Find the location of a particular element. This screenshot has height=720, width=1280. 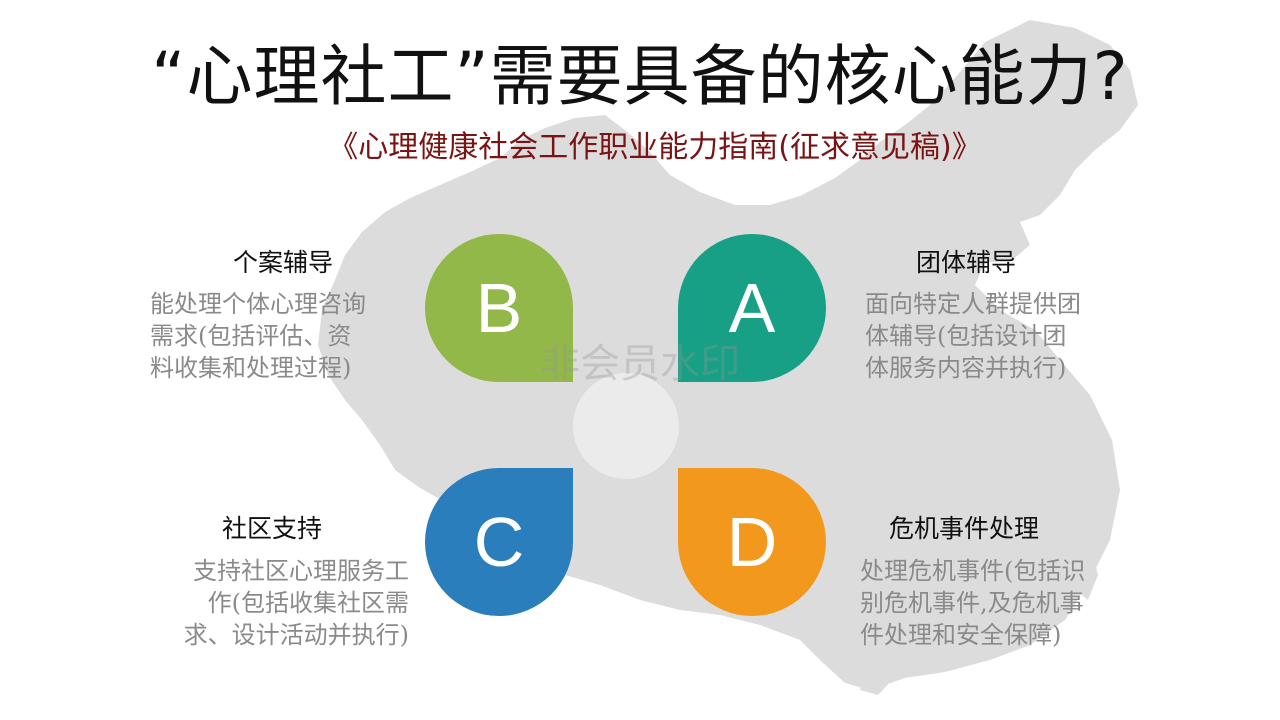

desc-line: 料收集和处理过程) is located at coordinates (251, 368).